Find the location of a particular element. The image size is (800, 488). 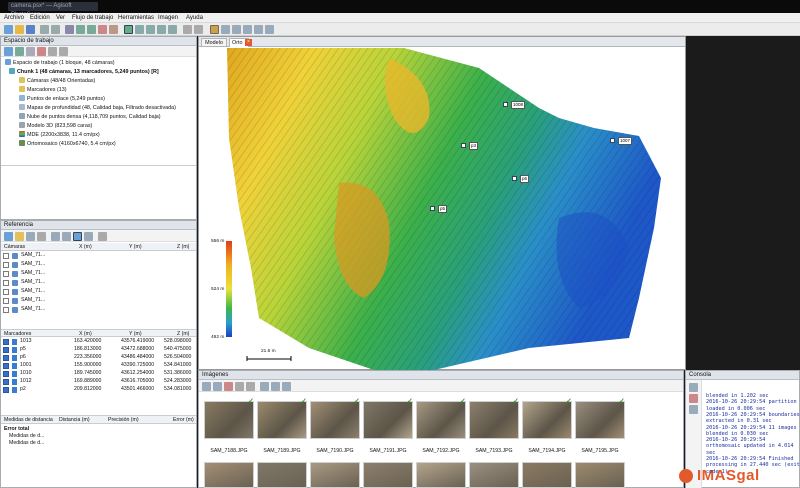

delete-image-icon is located at coordinates (228, 386).